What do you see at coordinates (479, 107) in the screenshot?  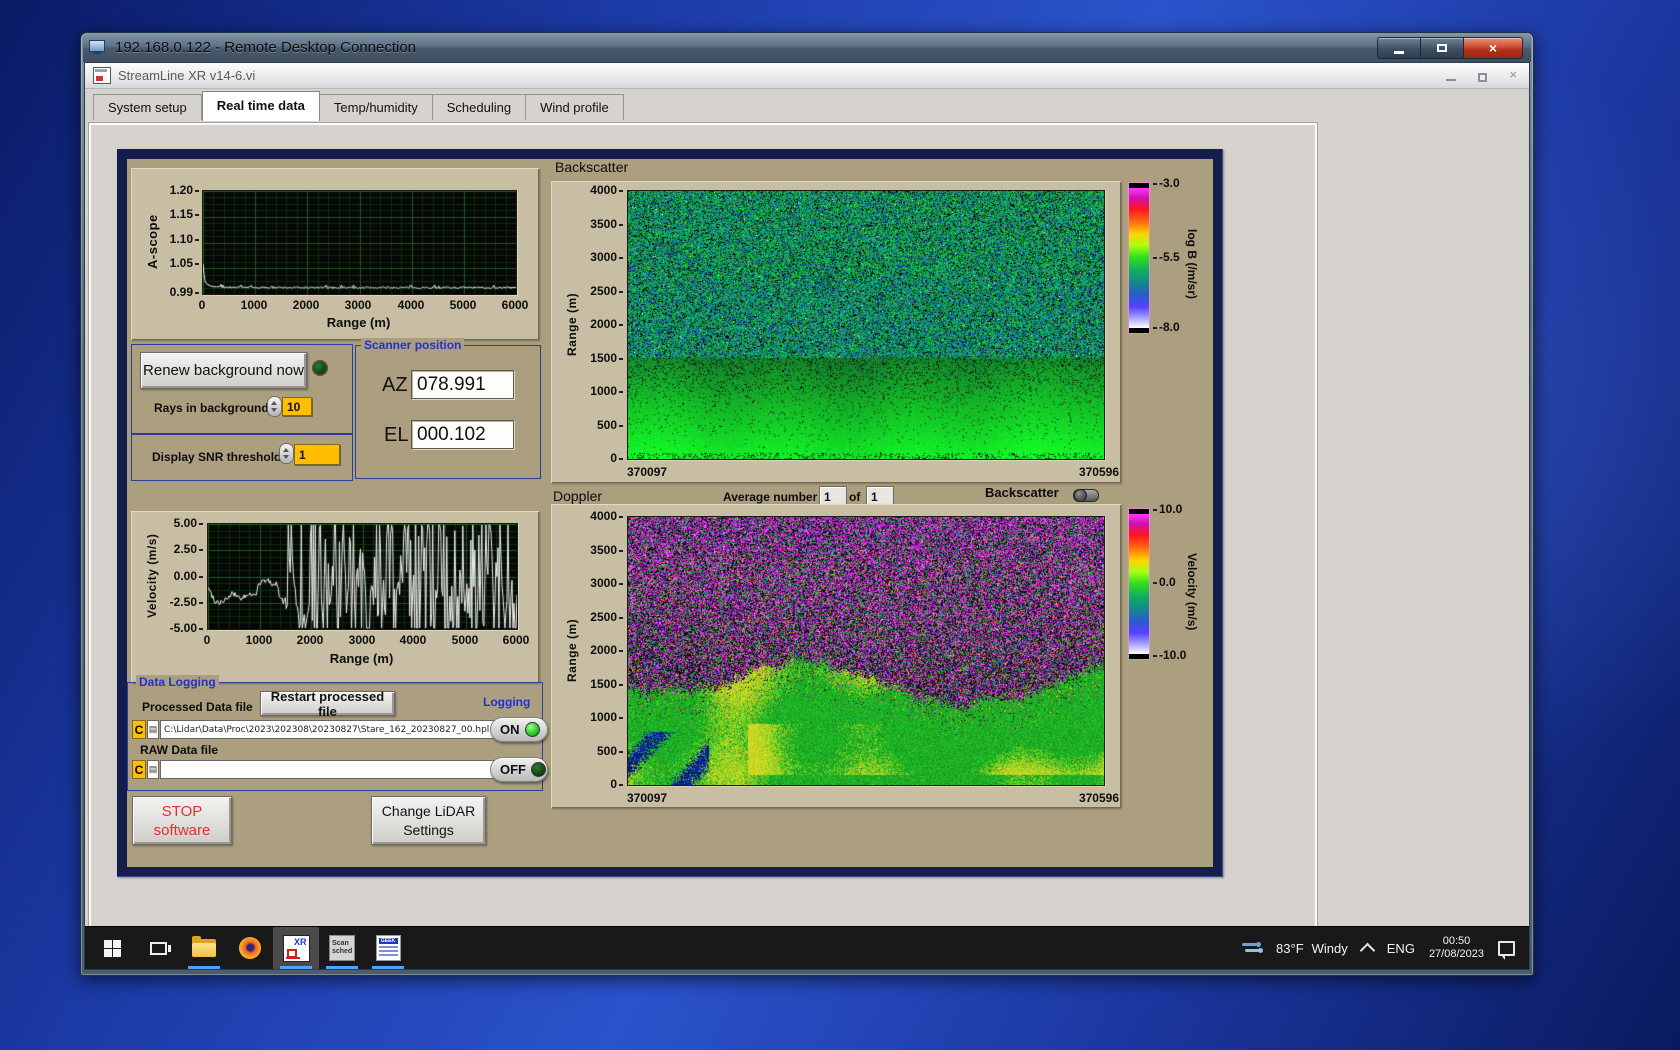 I see `tab-scheduling: Scheduling` at bounding box center [479, 107].